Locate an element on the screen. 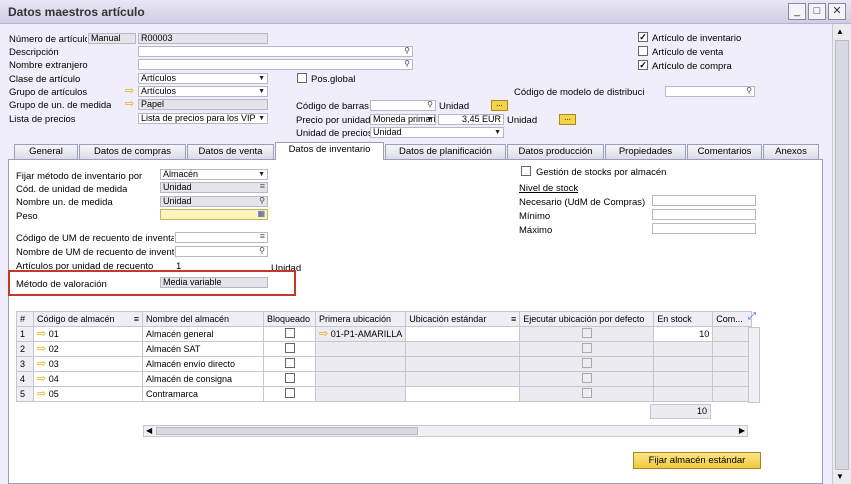  tab-planning: Datos de planificación is located at coordinates (445, 151).